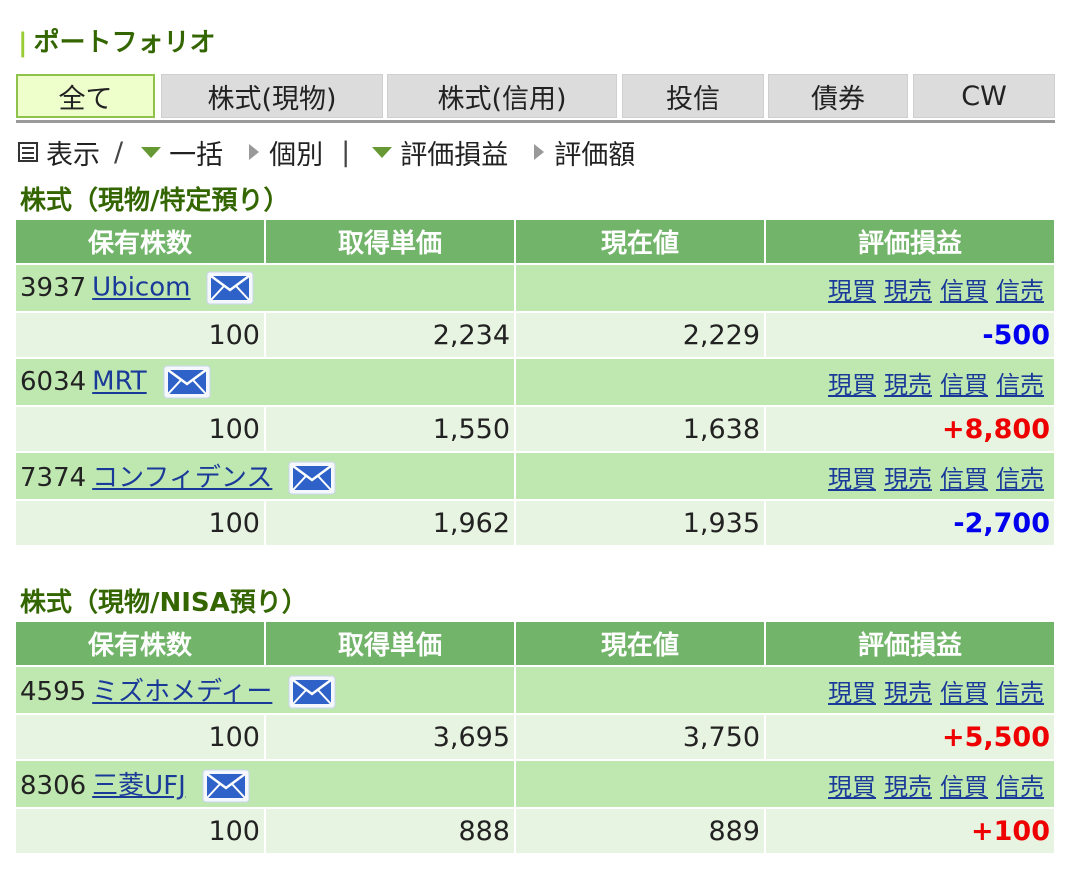 This screenshot has width=1067, height=873. Describe the element at coordinates (640, 334) in the screenshot. I see `price-value: 2,229` at that location.